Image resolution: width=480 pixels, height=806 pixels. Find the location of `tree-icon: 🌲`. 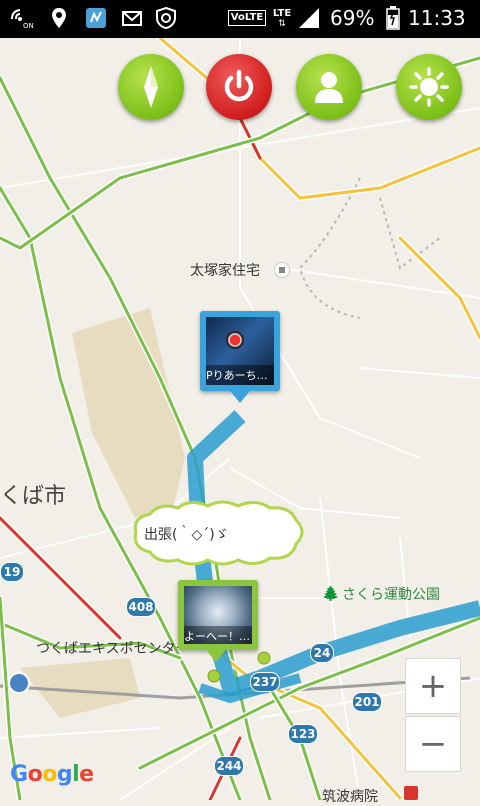

tree-icon: 🌲 is located at coordinates (331, 594).